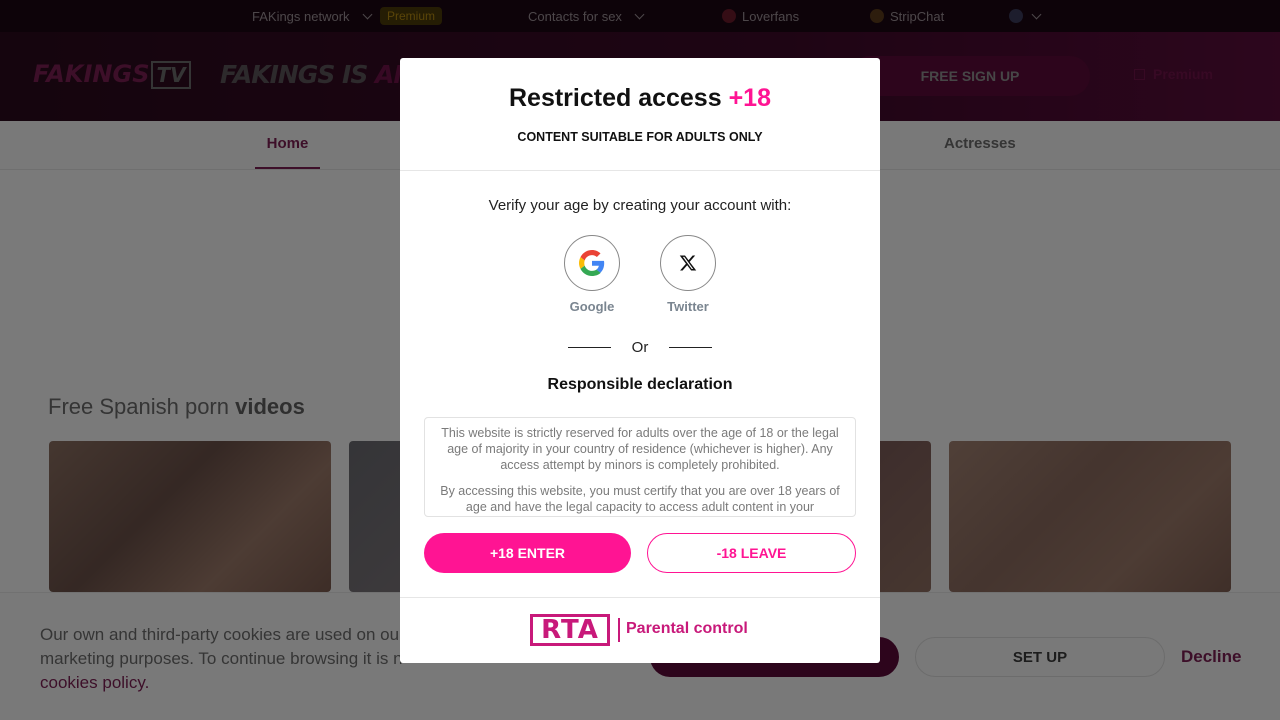  What do you see at coordinates (618, 98) in the screenshot?
I see `modal-title-text: Restricted access` at bounding box center [618, 98].